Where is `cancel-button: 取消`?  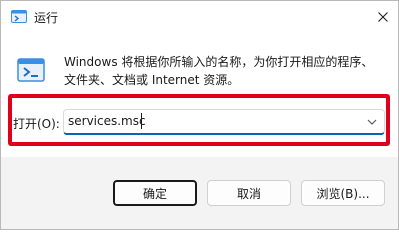
cancel-button: 取消 is located at coordinates (249, 193).